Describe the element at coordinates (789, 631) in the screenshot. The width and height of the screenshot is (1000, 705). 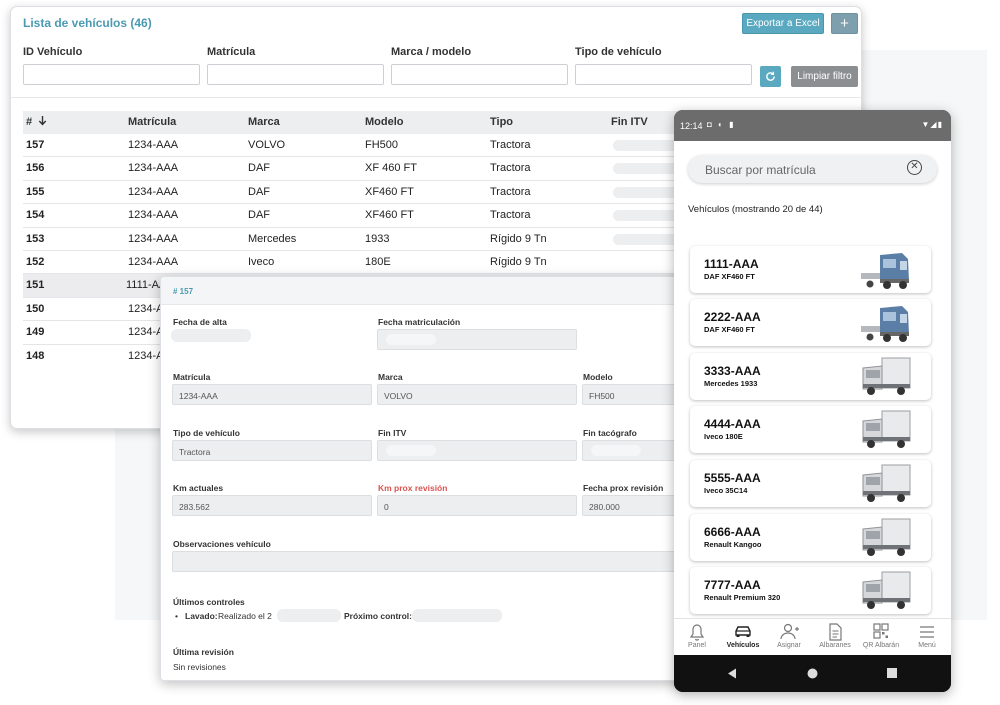
I see `user-add-icon` at that location.